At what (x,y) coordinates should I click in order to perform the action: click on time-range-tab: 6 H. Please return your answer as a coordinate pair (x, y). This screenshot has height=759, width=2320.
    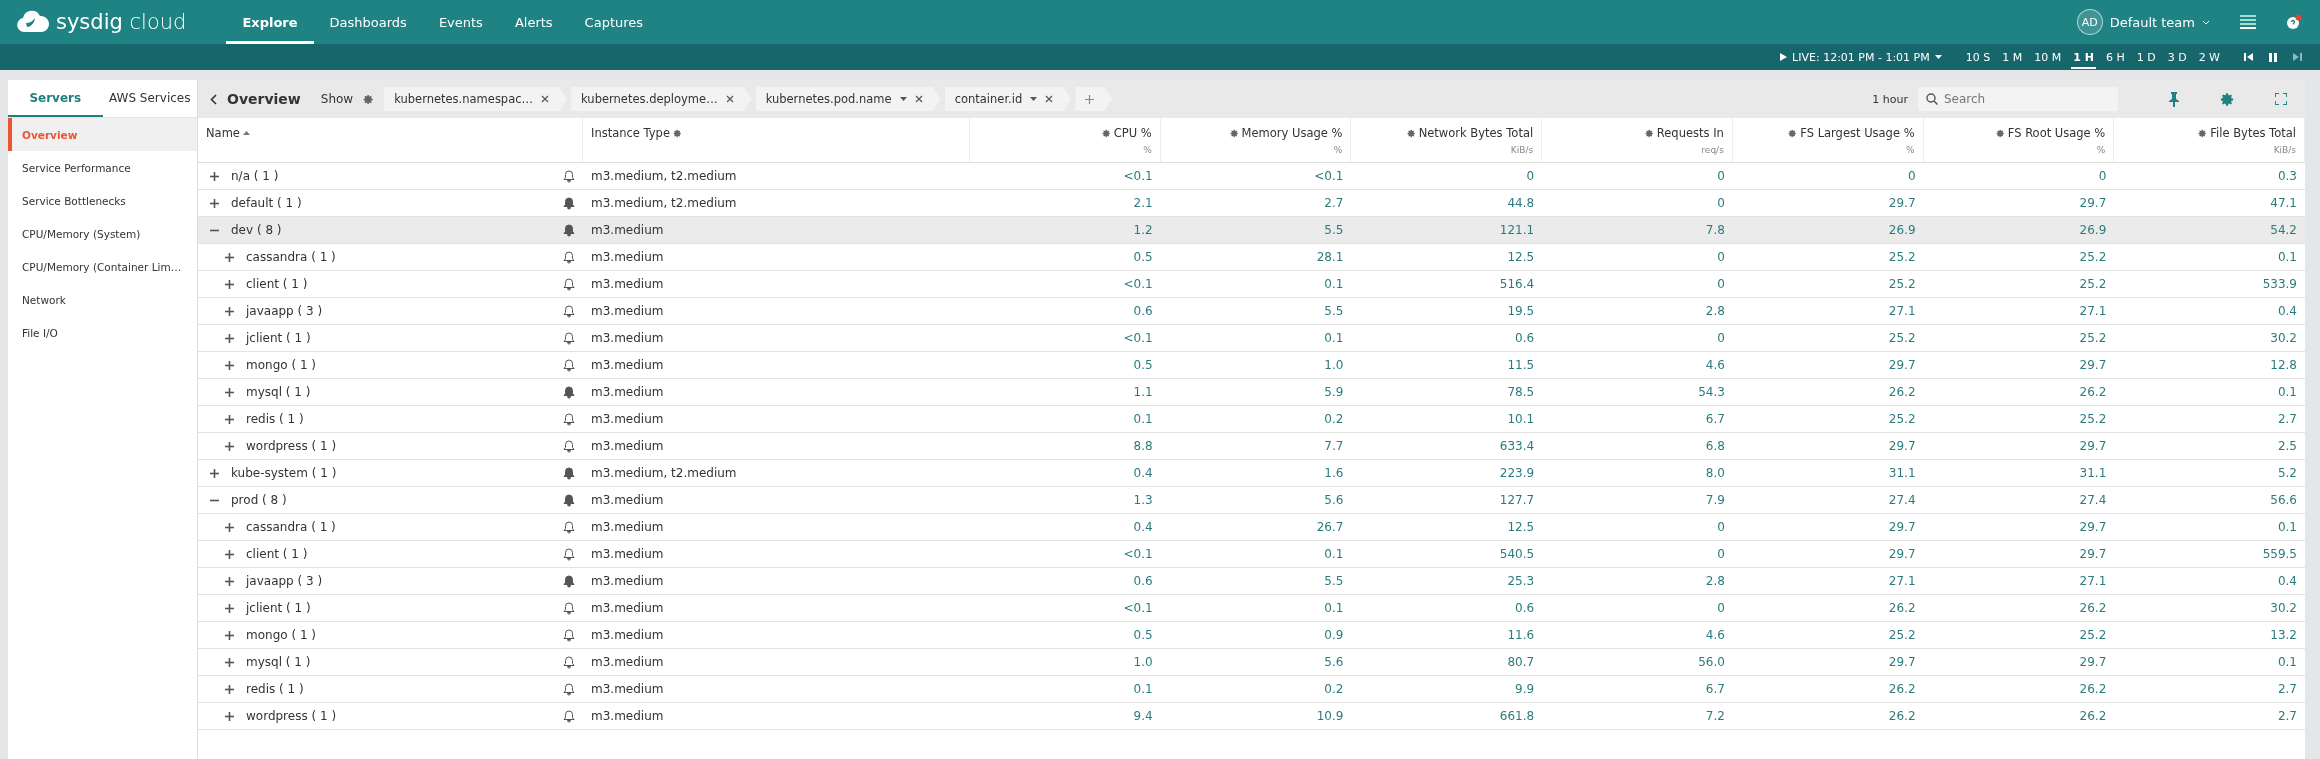
    Looking at the image, I should click on (2115, 57).